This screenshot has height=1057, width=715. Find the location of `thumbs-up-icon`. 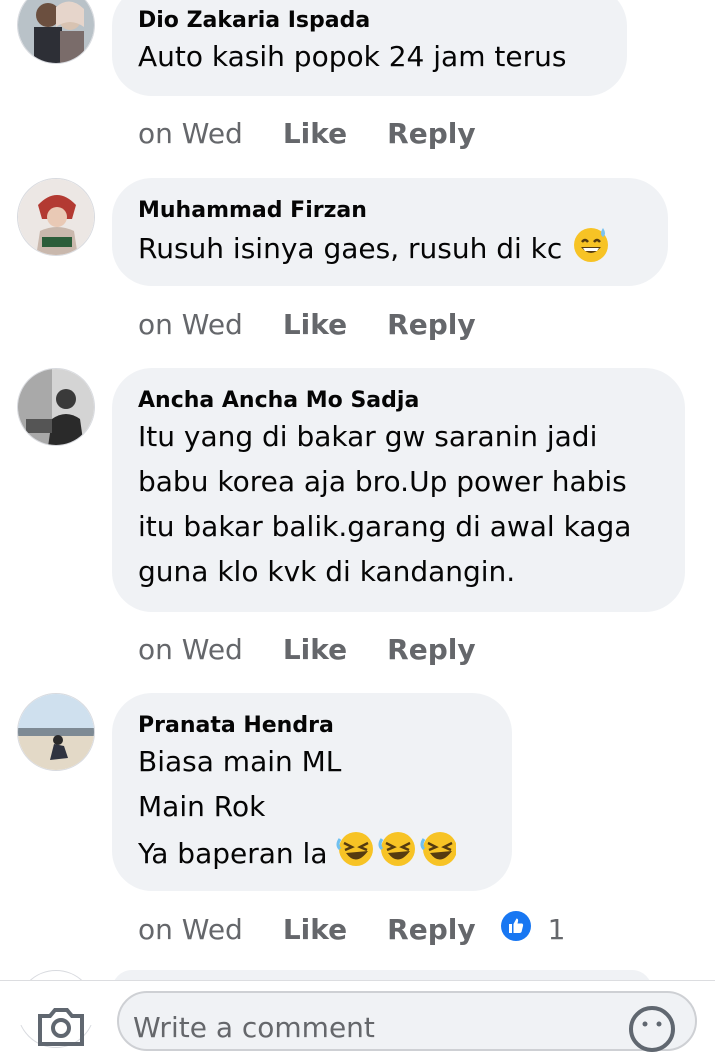

thumbs-up-icon is located at coordinates (516, 929).